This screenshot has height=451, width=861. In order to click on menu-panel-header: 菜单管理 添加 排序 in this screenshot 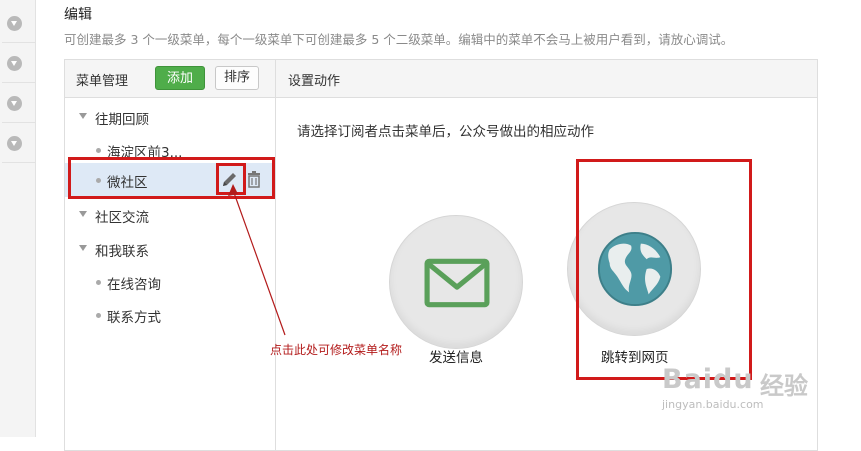, I will do `click(170, 79)`.